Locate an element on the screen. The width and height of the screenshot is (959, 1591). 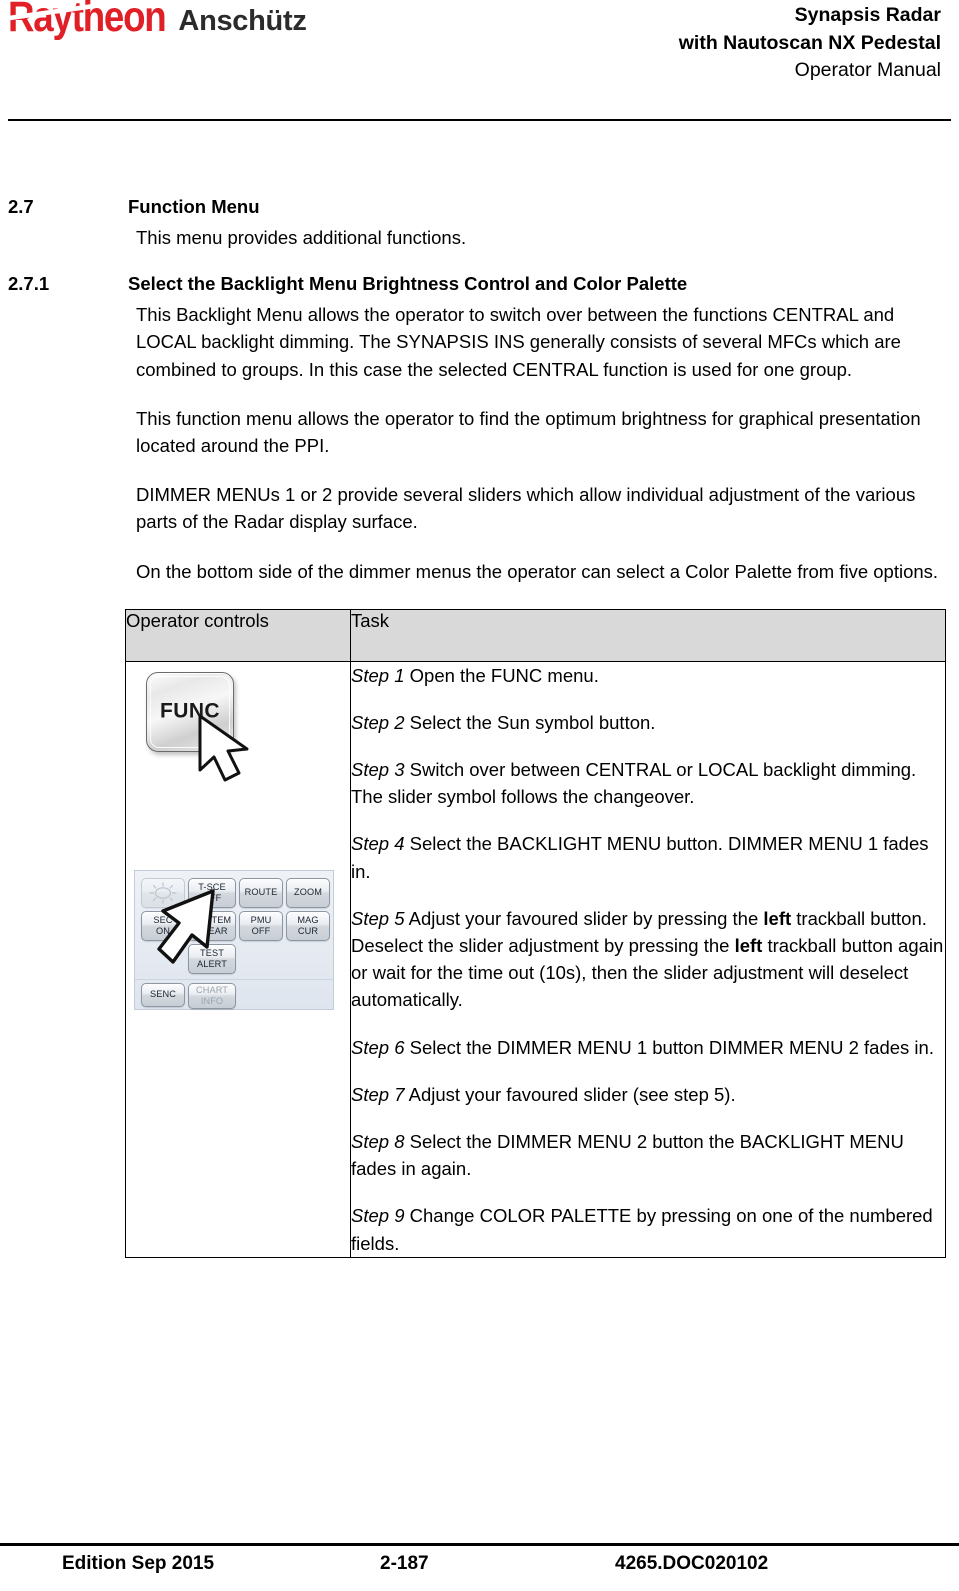
section-heading-2-7: 2.7 Function Menu is located at coordinates (479, 207).